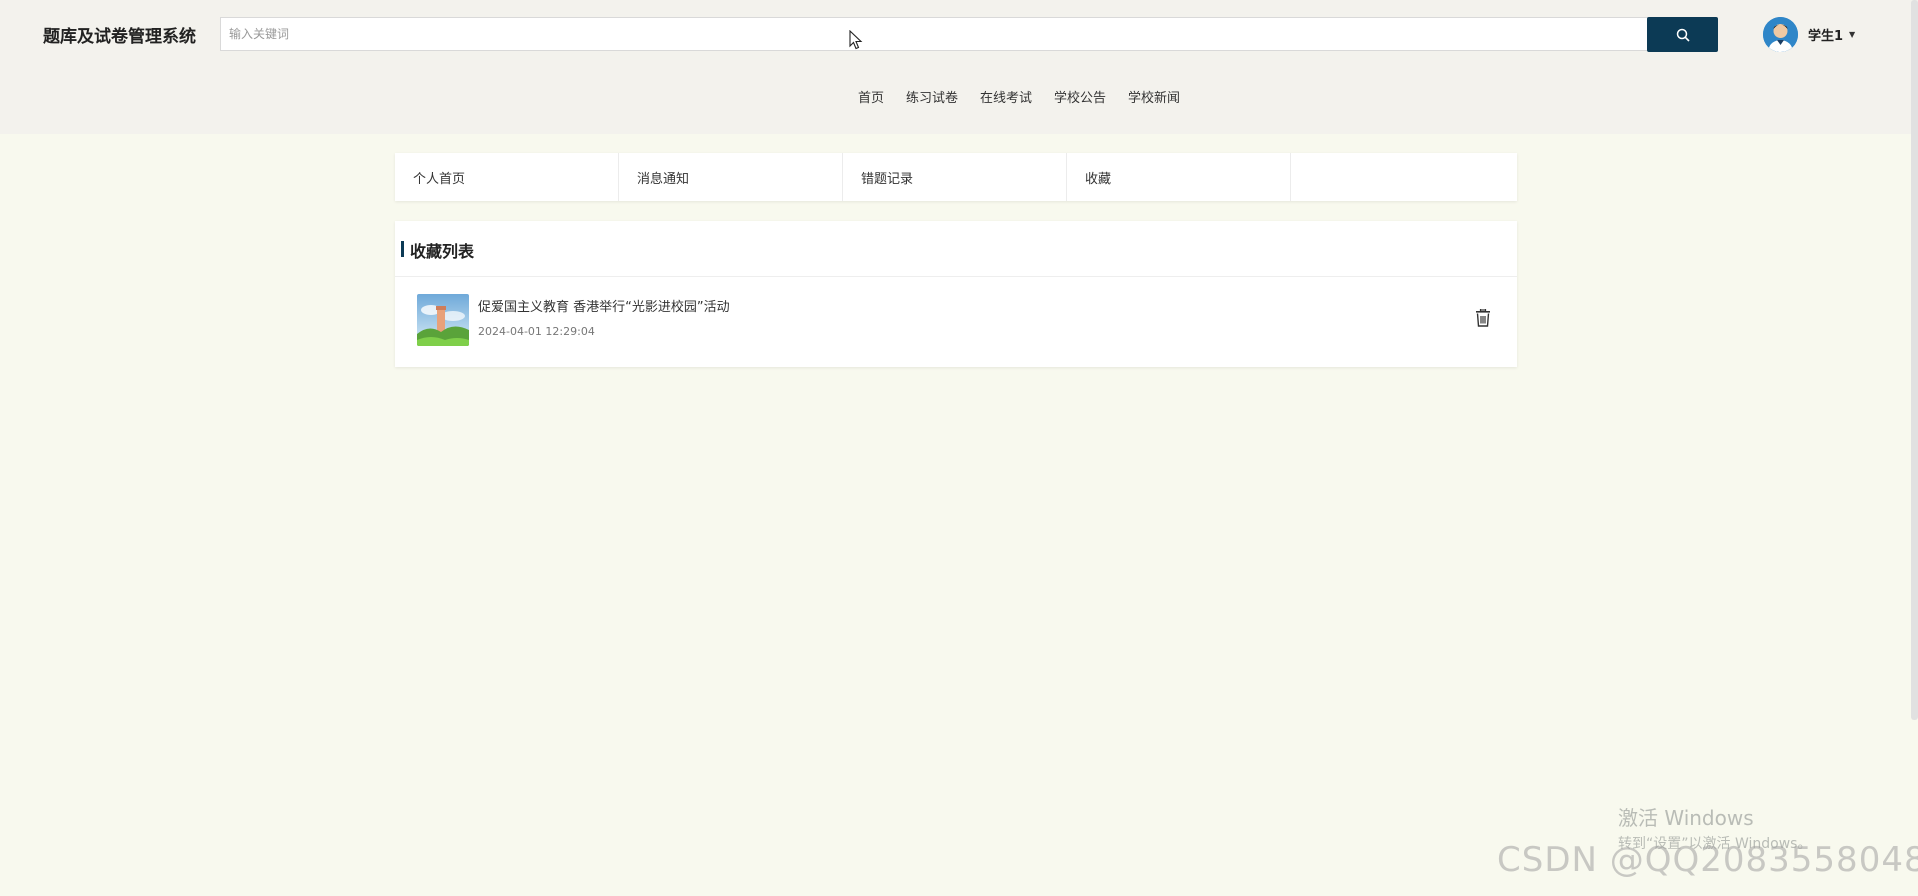 This screenshot has width=1918, height=896. Describe the element at coordinates (442, 251) in the screenshot. I see `panel-title: 收藏列表` at that location.